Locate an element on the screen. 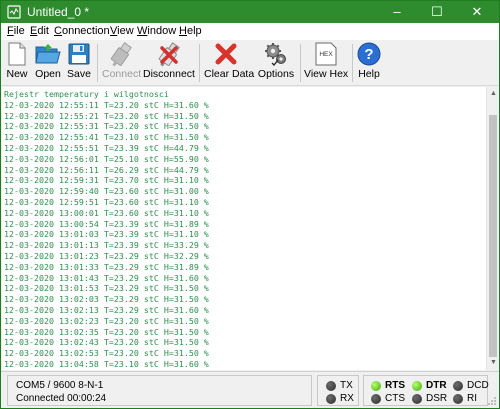  menu-window-mnemonic: W is located at coordinates (142, 31).